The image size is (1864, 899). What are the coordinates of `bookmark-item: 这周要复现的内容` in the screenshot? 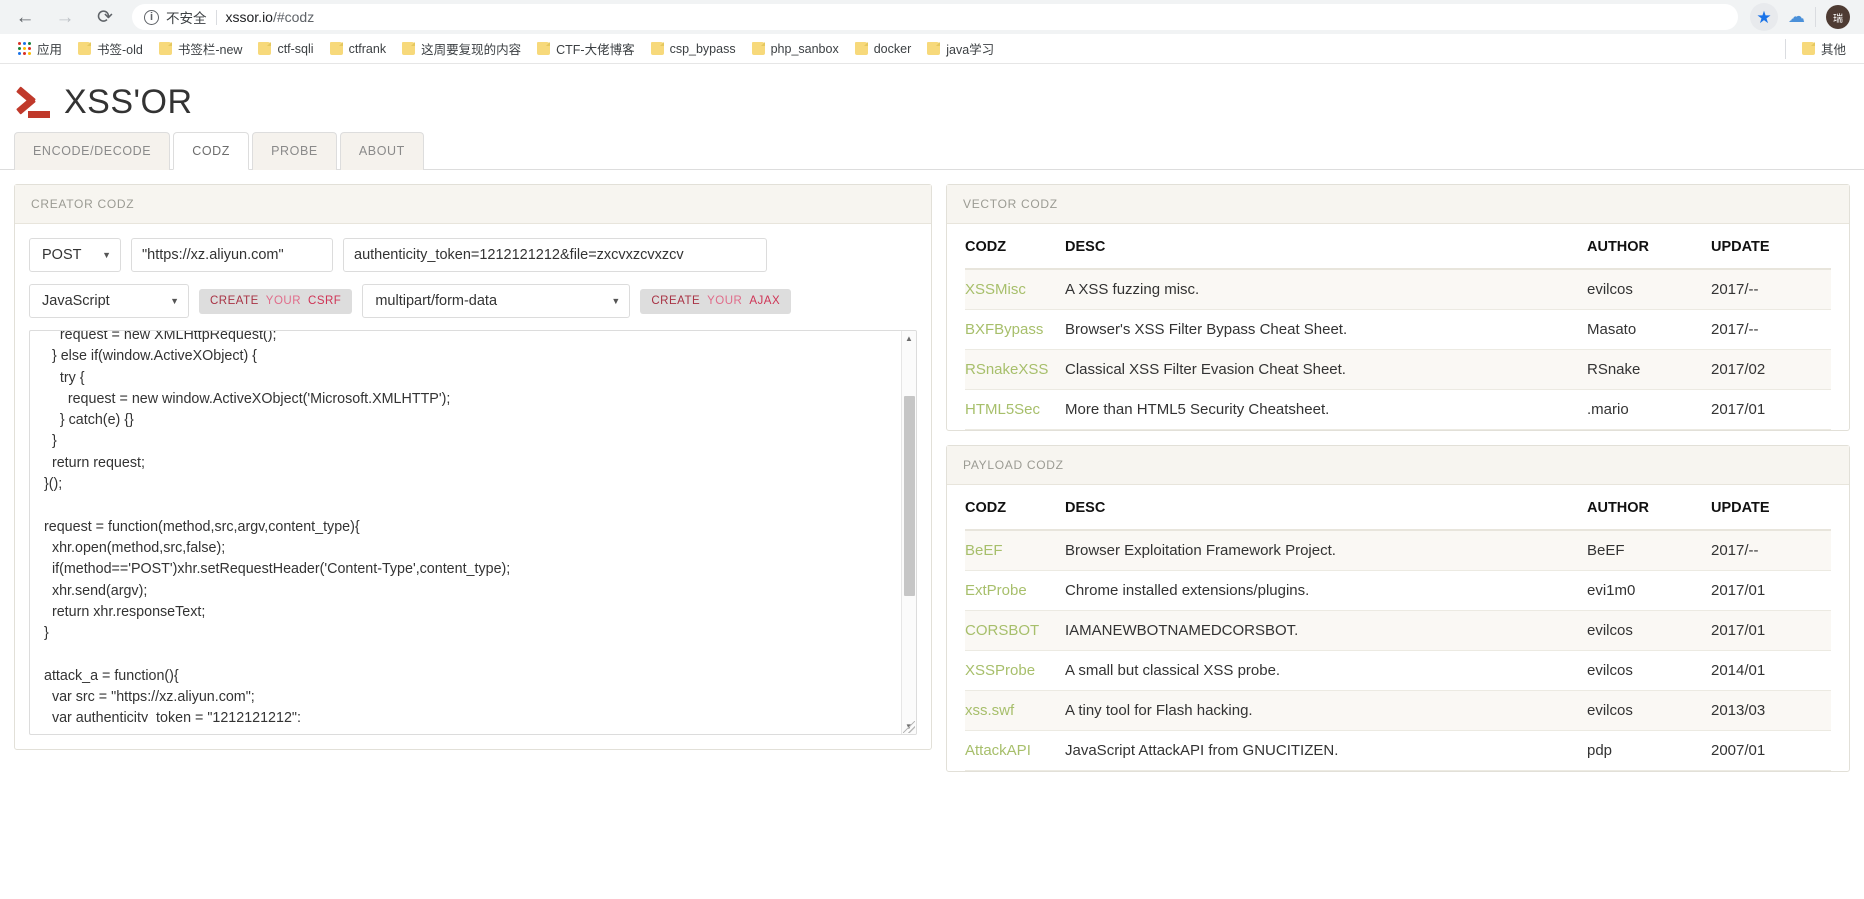 It's located at (461, 48).